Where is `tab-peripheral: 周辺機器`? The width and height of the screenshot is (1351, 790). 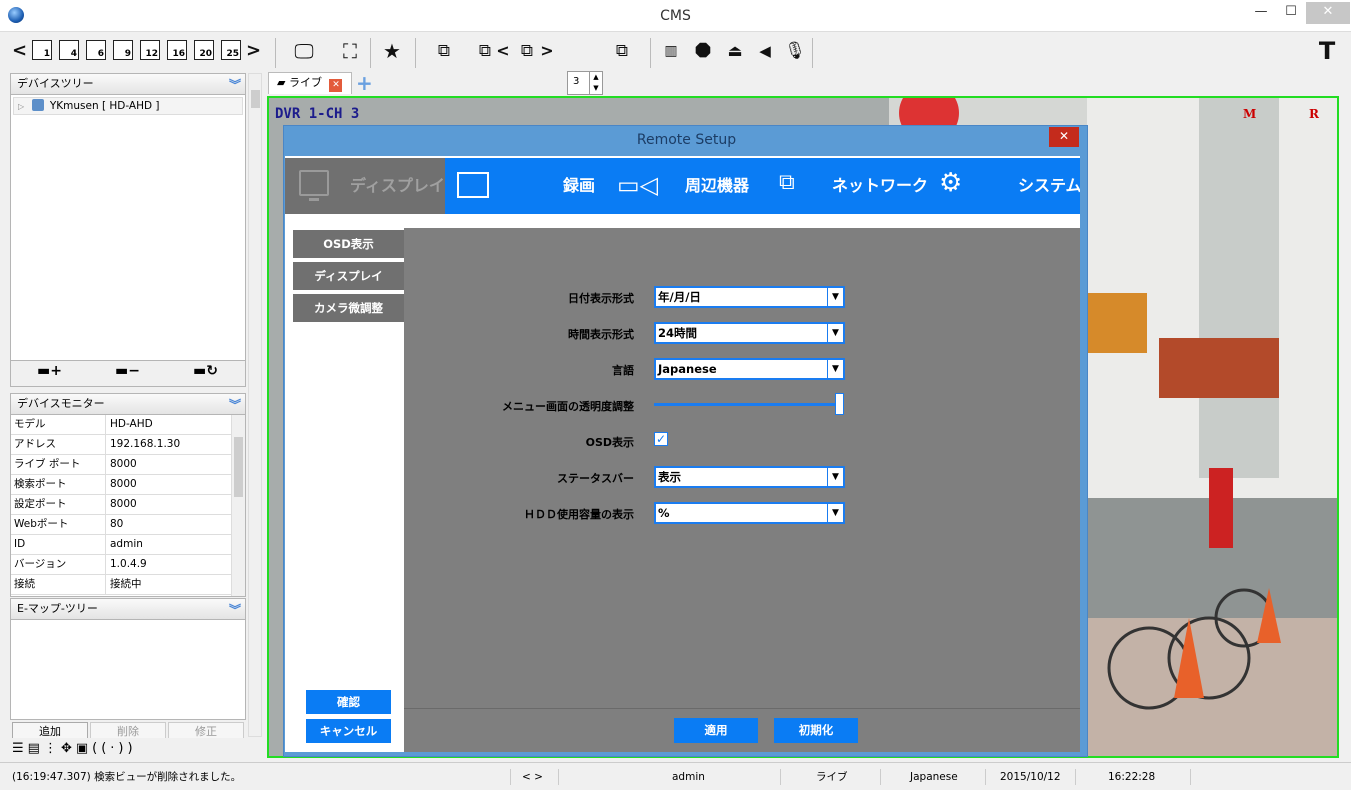 tab-peripheral: 周辺機器 is located at coordinates (717, 186).